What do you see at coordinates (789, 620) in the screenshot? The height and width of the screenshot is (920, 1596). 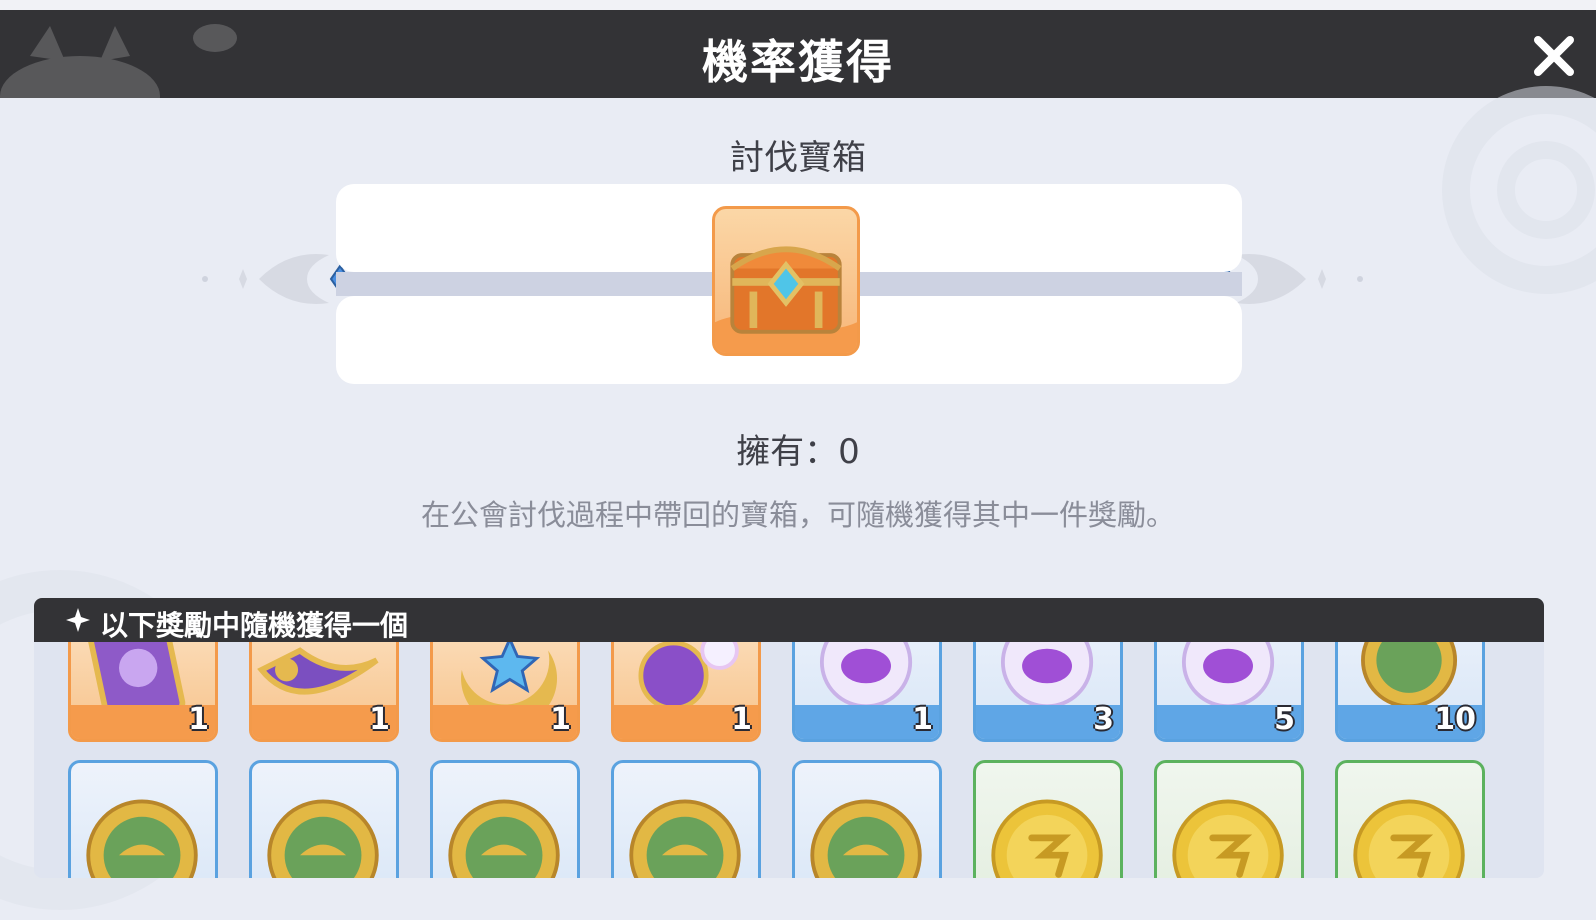 I see `rewards-header: 以下獎勵中隨機獲得一個` at bounding box center [789, 620].